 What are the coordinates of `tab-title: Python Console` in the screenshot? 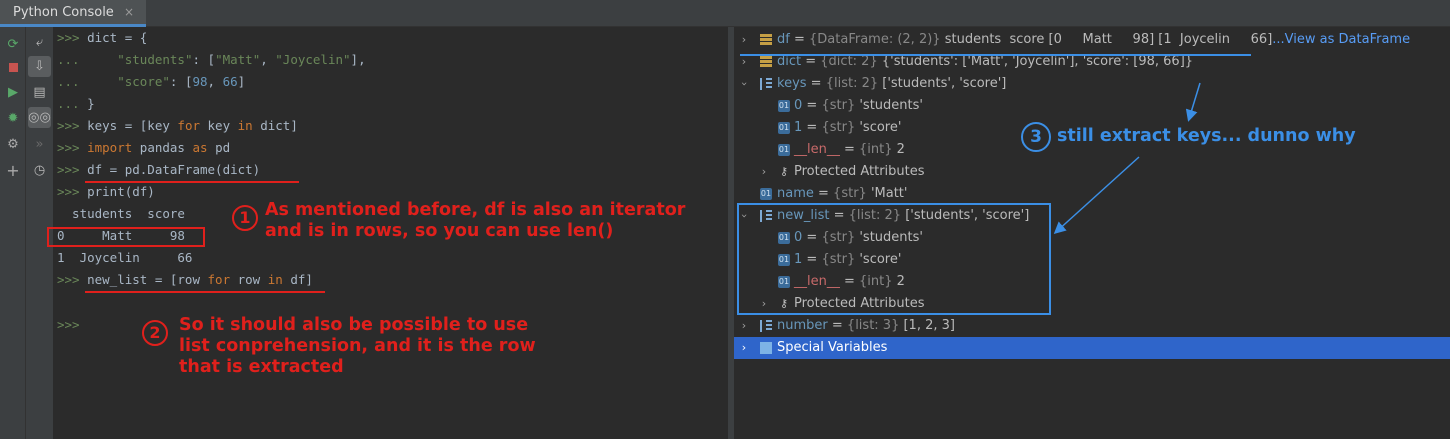 It's located at (63, 12).